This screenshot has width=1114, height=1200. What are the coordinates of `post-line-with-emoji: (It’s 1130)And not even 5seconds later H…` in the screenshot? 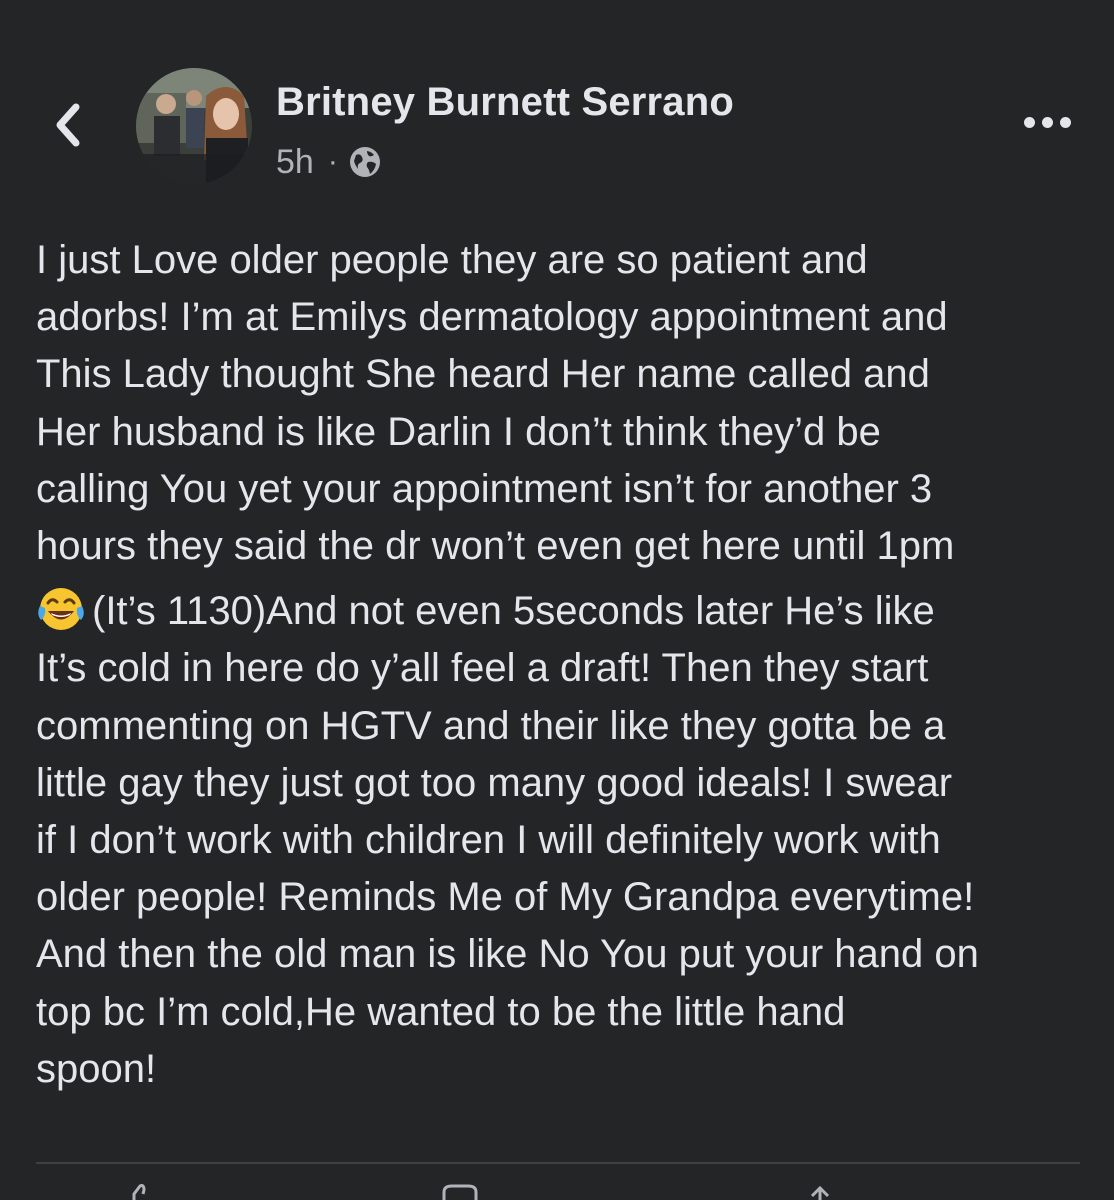 It's located at (566, 611).